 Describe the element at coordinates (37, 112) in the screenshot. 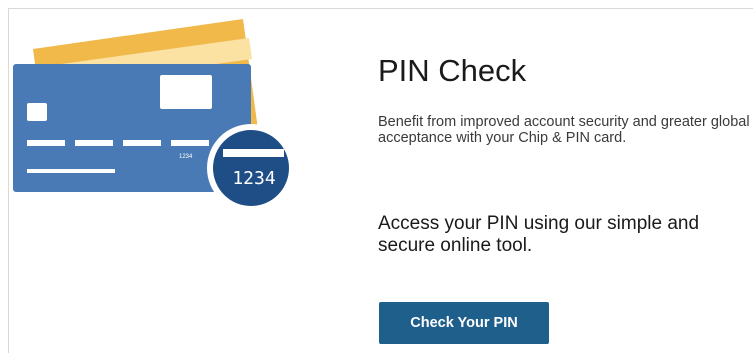

I see `card-chip-icon` at that location.